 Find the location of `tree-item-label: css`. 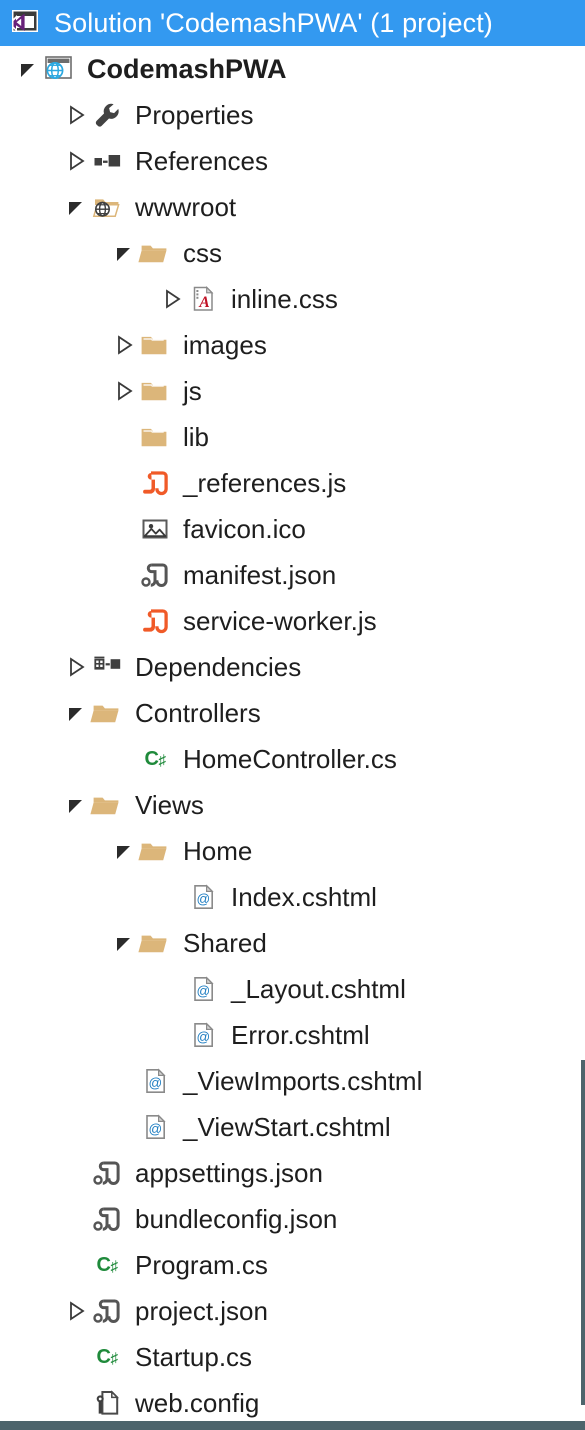

tree-item-label: css is located at coordinates (202, 252).